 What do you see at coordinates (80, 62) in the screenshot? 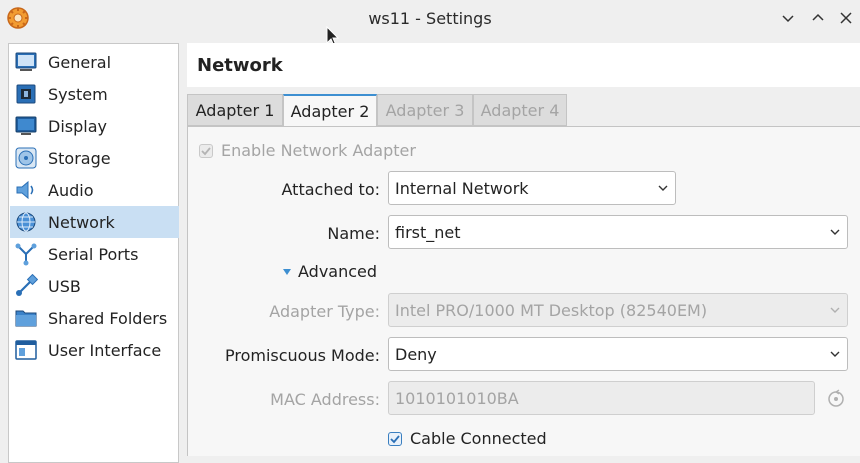
I see `sidebar-item-label: General` at bounding box center [80, 62].